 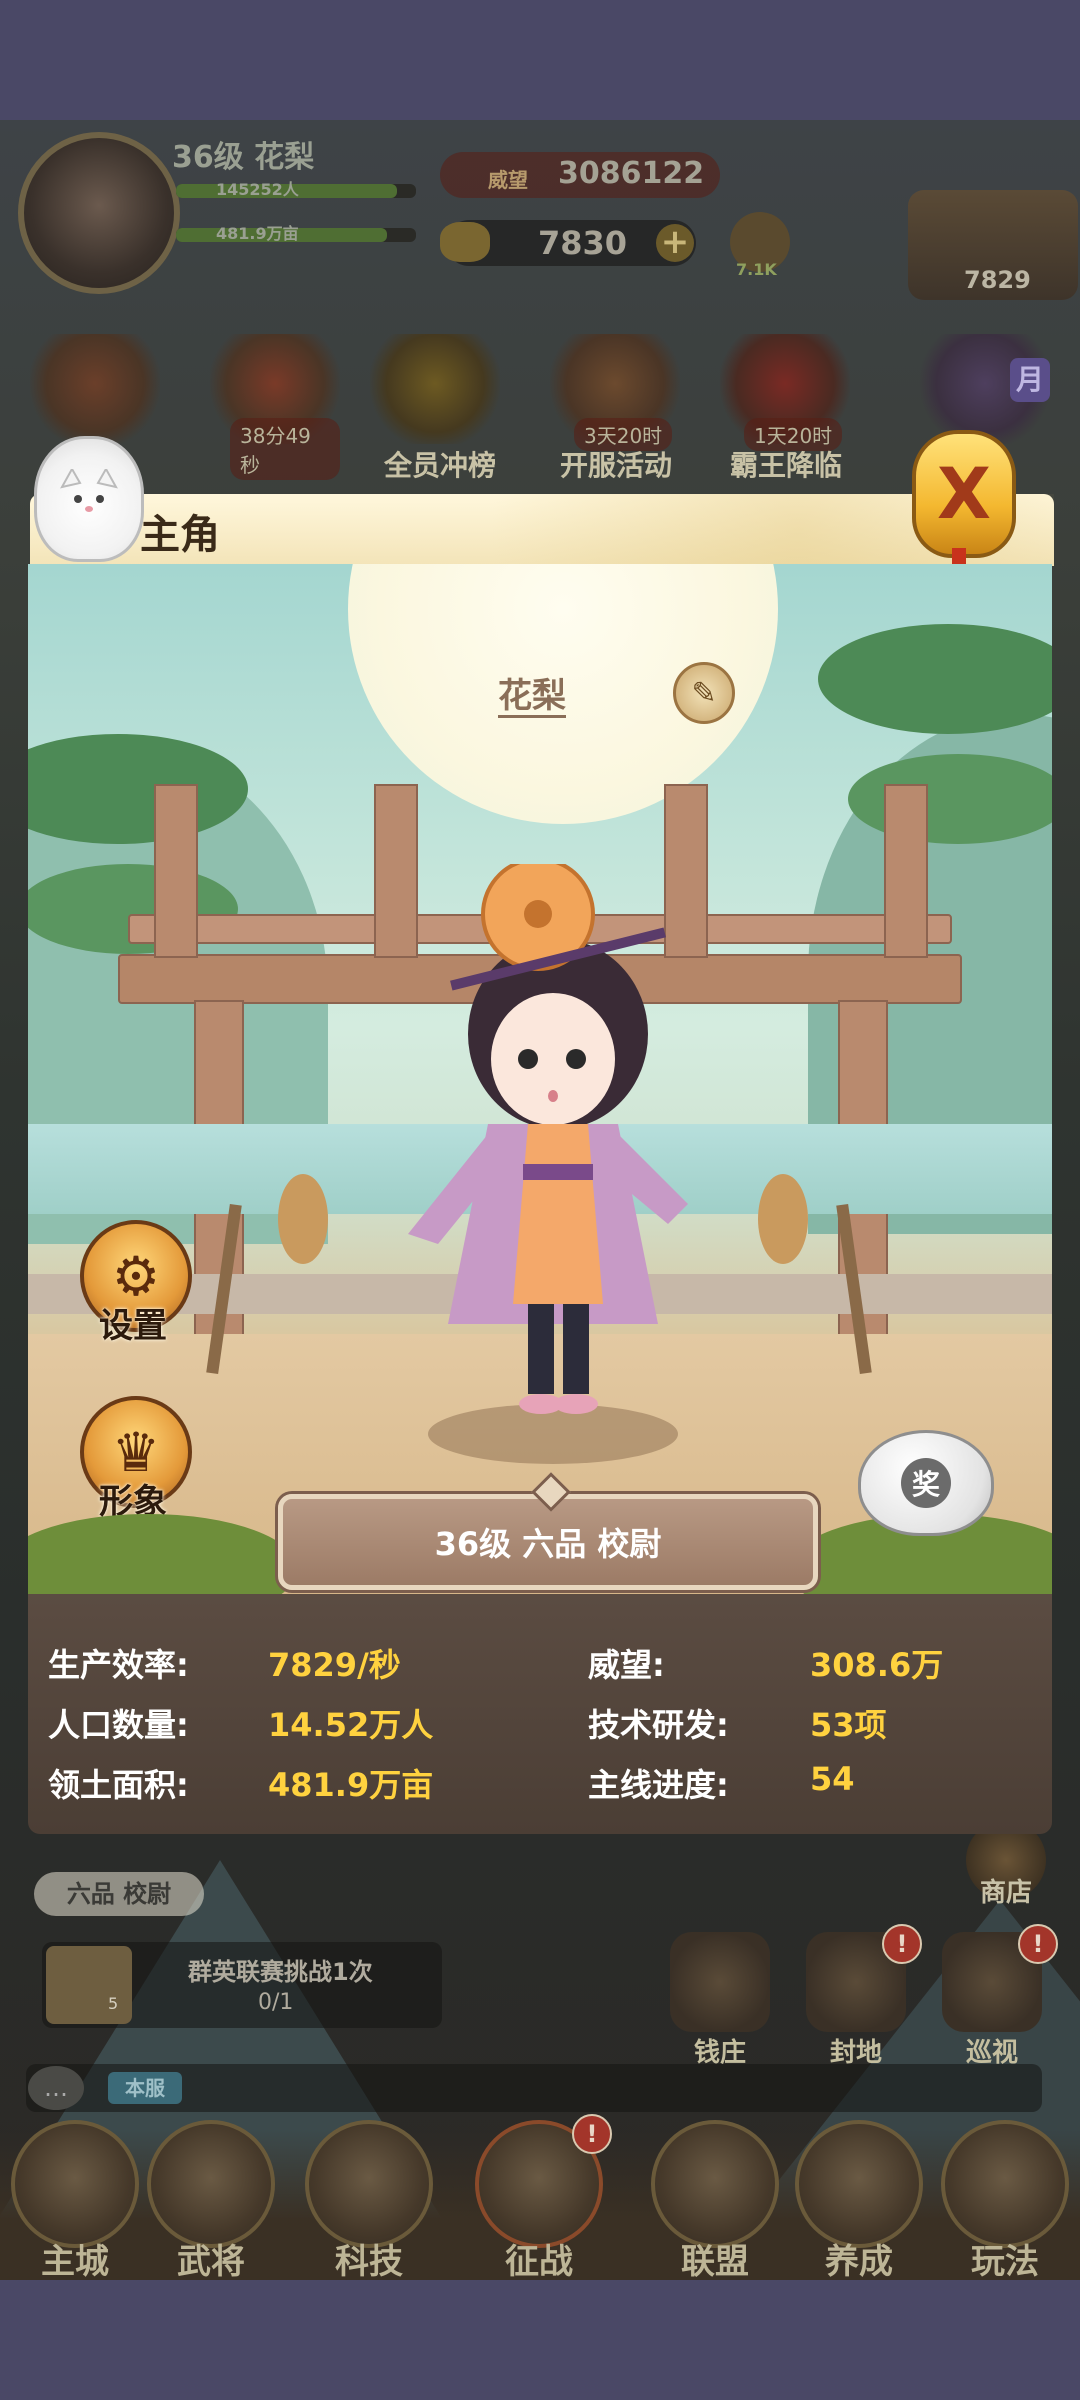 I want to click on stat-value: 7829/秒, so click(x=334, y=1665).